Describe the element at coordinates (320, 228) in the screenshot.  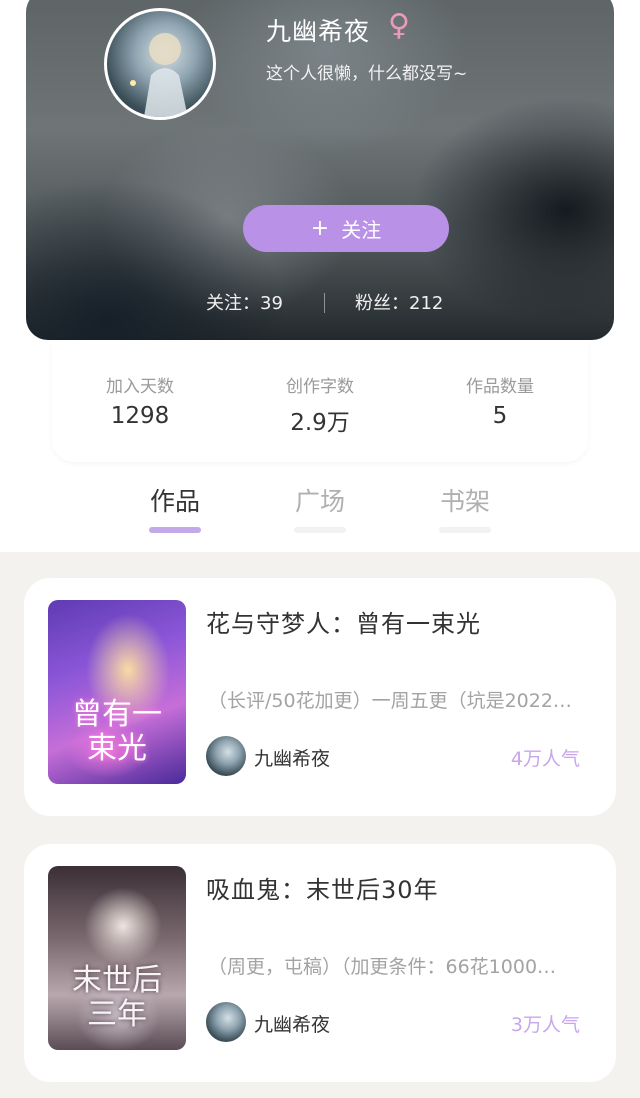
I see `plus-icon: +` at that location.